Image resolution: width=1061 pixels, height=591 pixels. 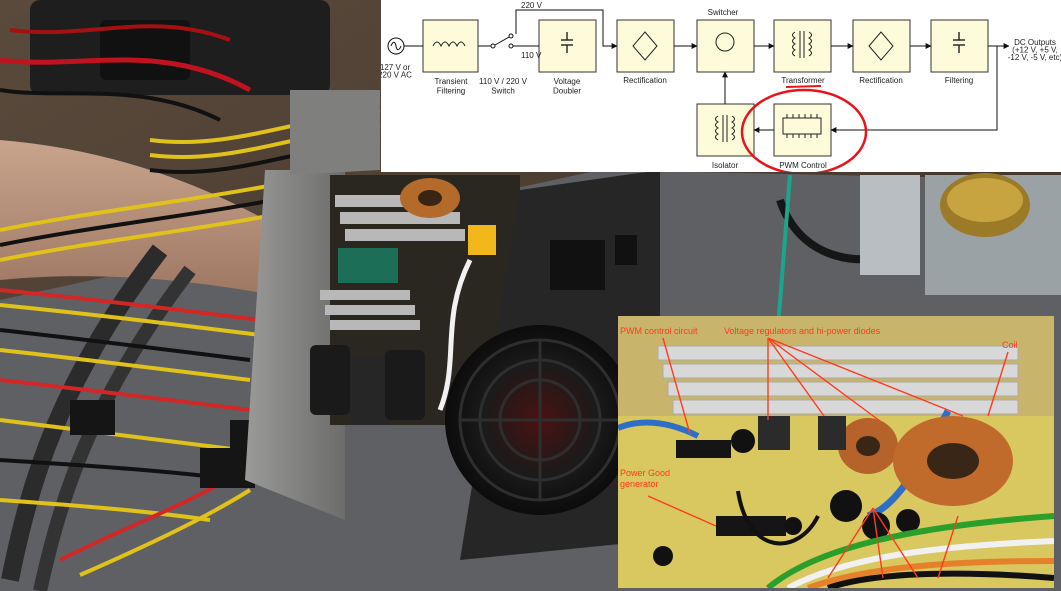 What do you see at coordinates (1010, 345) in the screenshot?
I see `coil-label: Coil` at bounding box center [1010, 345].